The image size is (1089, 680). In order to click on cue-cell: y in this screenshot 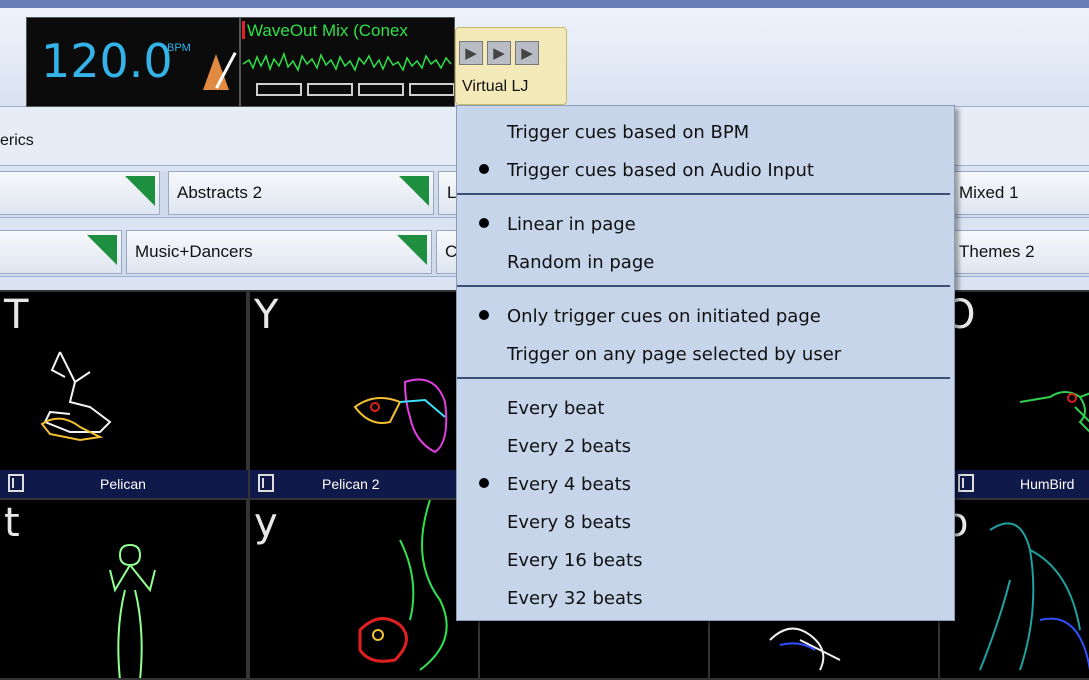, I will do `click(364, 589)`.